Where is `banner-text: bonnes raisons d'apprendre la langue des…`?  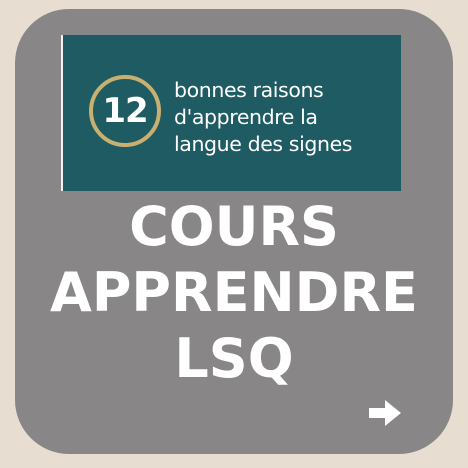 banner-text: bonnes raisons d'apprendre la langue des… is located at coordinates (284, 117).